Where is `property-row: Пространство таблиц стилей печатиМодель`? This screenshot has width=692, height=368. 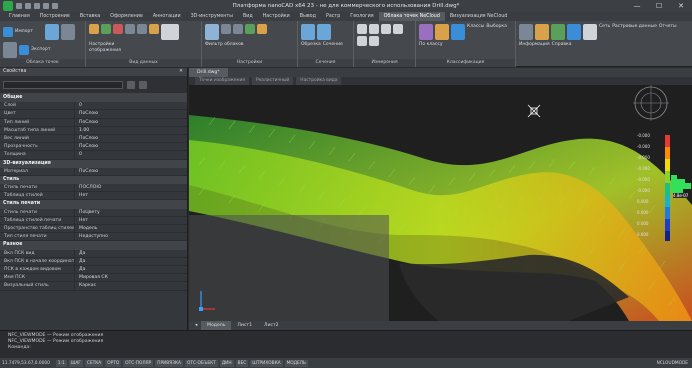 property-row: Пространство таблиц стилей печатиМодель is located at coordinates (93, 229).